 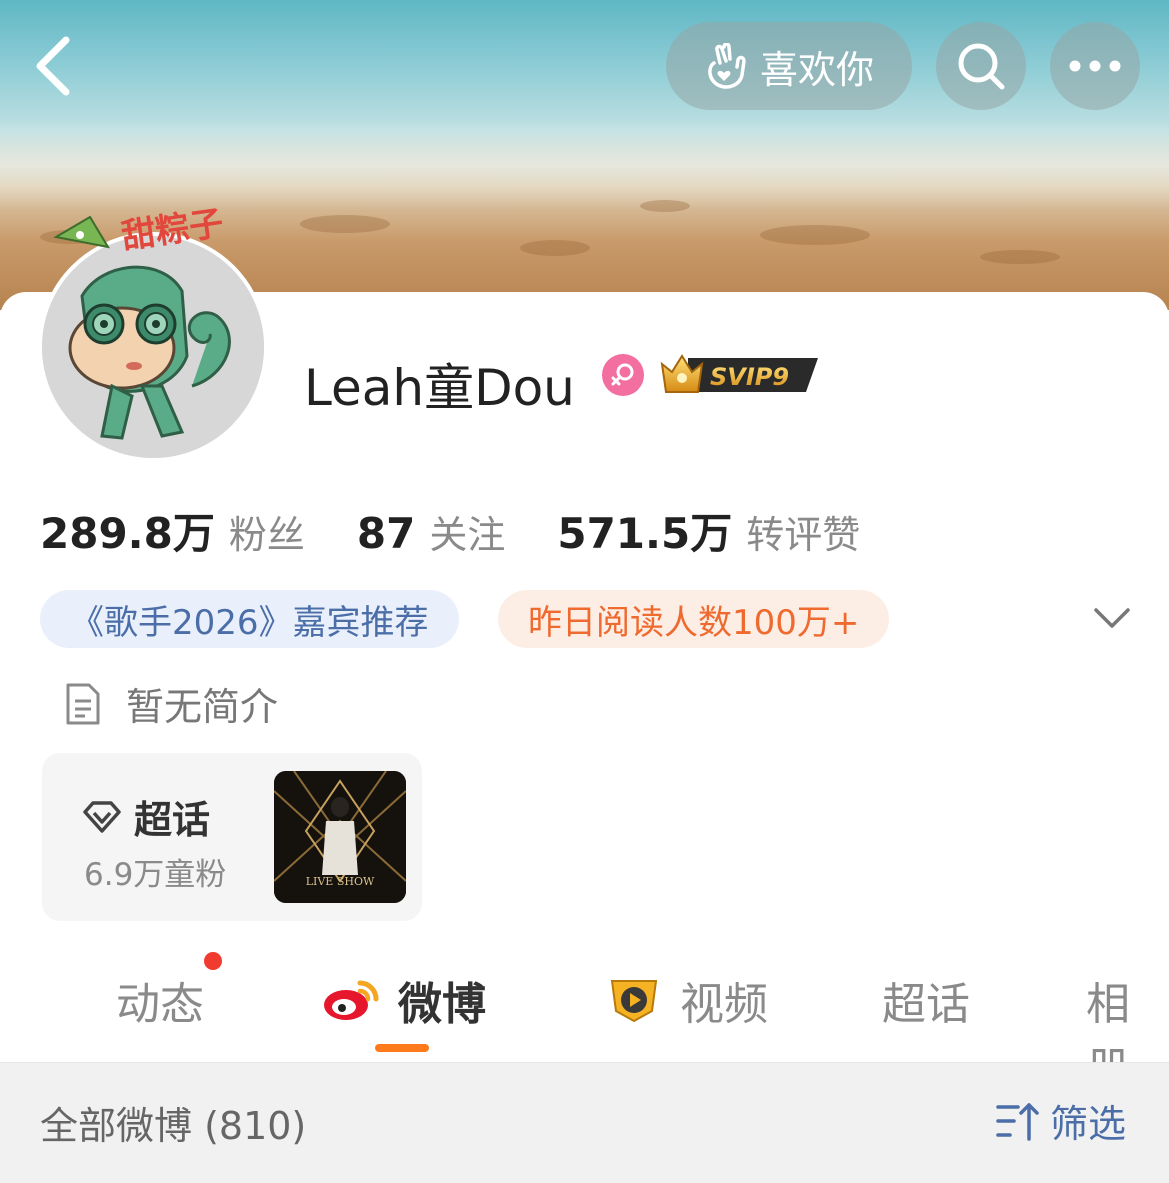 I want to click on all-weibo-count: 全部微博 (810), so click(x=173, y=1122).